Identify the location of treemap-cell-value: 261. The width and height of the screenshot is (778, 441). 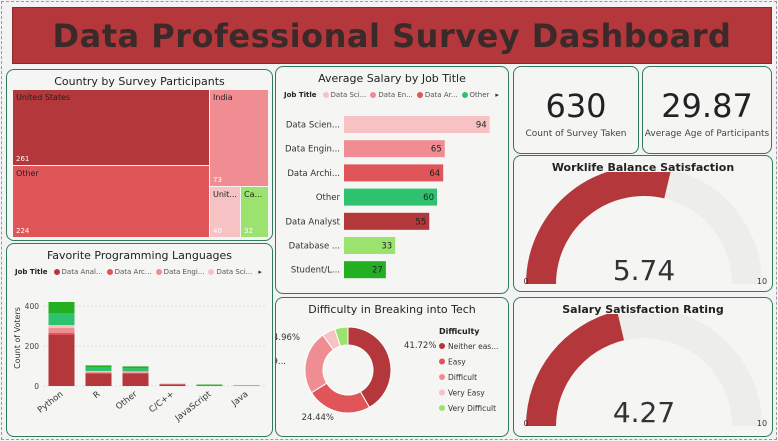
(23, 159).